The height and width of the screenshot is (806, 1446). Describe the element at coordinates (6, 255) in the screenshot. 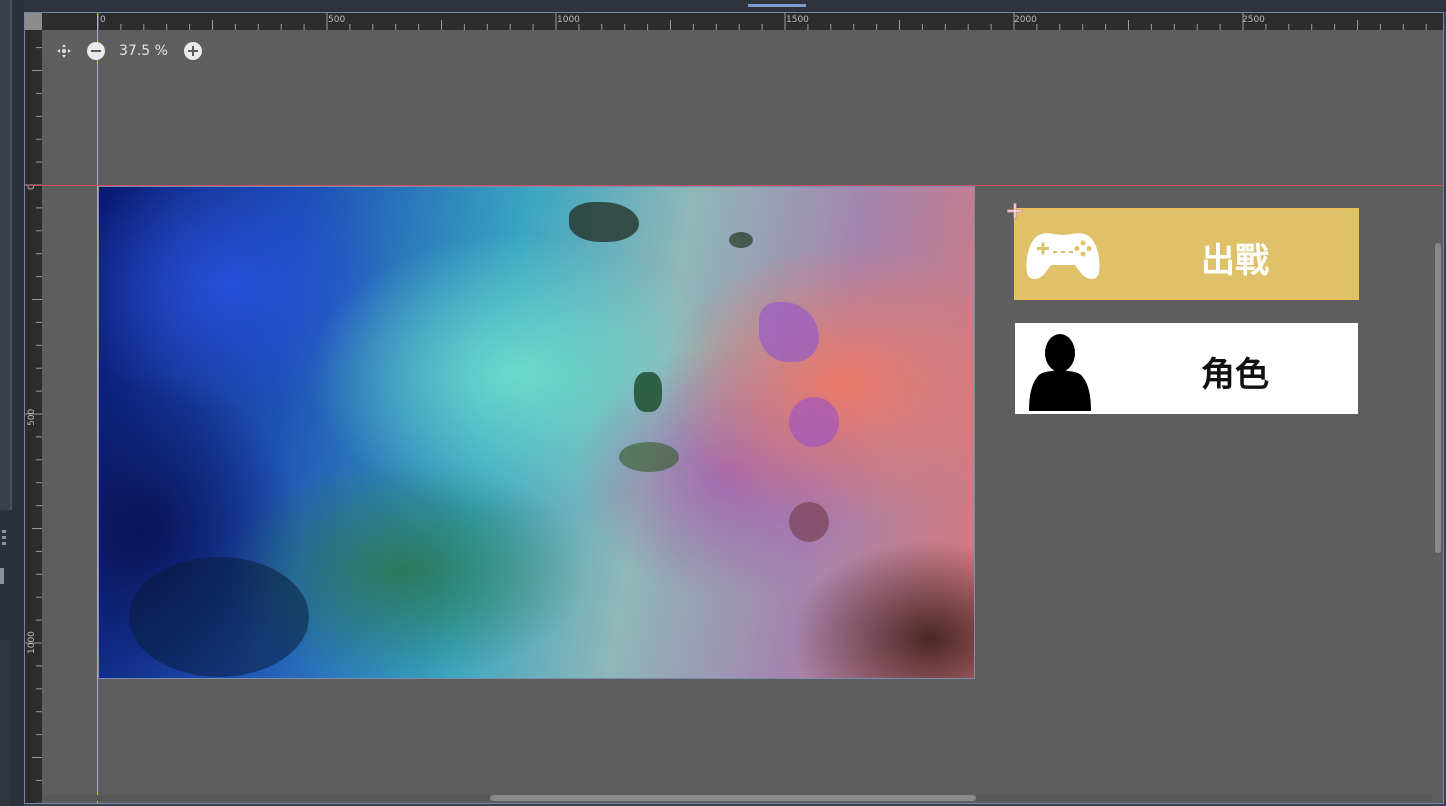

I see `left-panel-edge` at that location.